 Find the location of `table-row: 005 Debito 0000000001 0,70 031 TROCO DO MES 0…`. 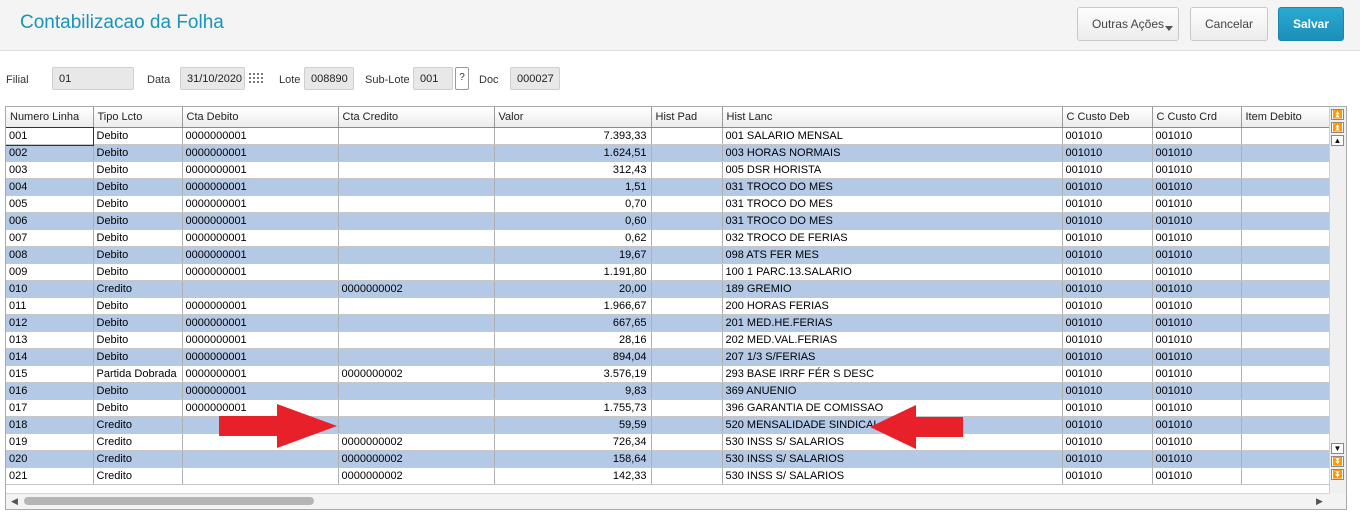

table-row: 005 Debito 0000000001 0,70 031 TROCO DO MES 0… is located at coordinates (668, 204).